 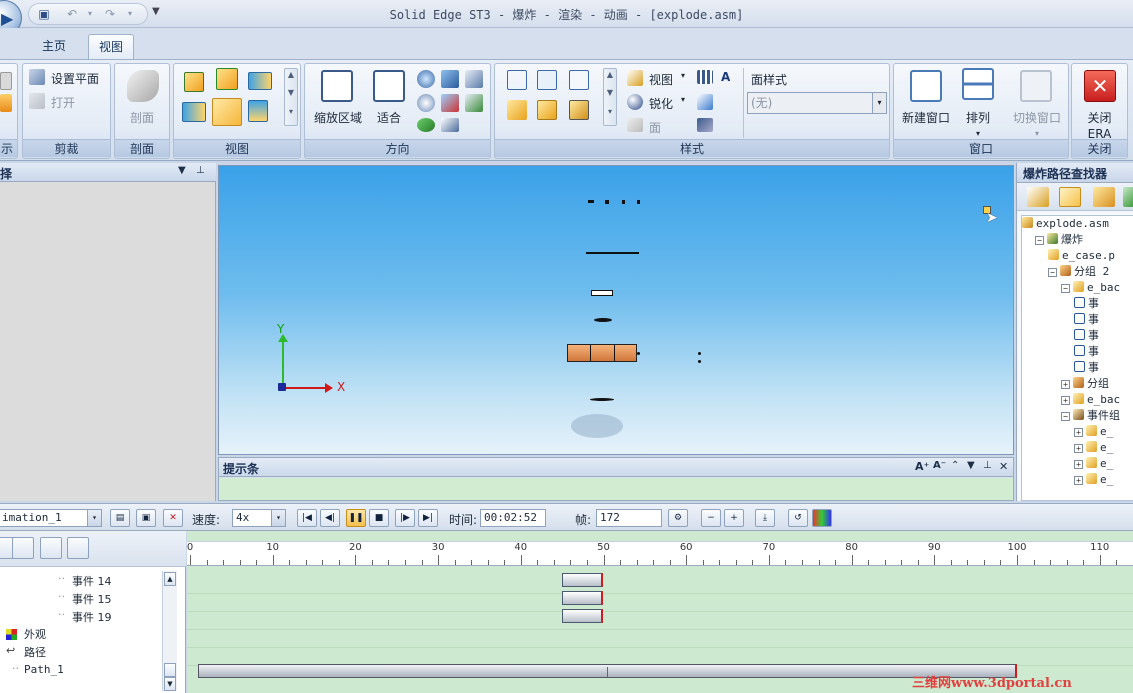 What do you see at coordinates (635, 102) in the screenshot?
I see `sharpen-icon` at bounding box center [635, 102].